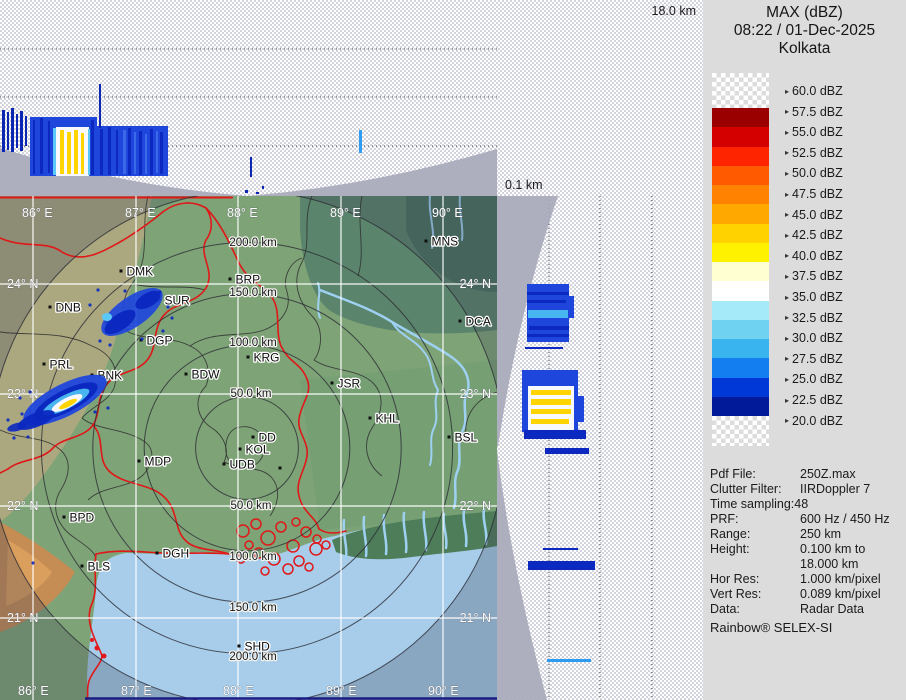  Describe the element at coordinates (804, 30) in the screenshot. I see `timestamp: 08:22 / 01-Dec-2025` at that location.